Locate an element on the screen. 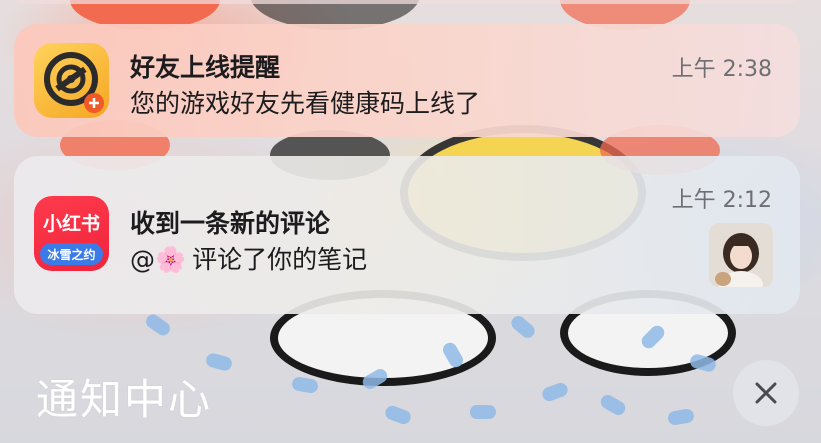 The width and height of the screenshot is (821, 443). game-app-icon is located at coordinates (71, 80).